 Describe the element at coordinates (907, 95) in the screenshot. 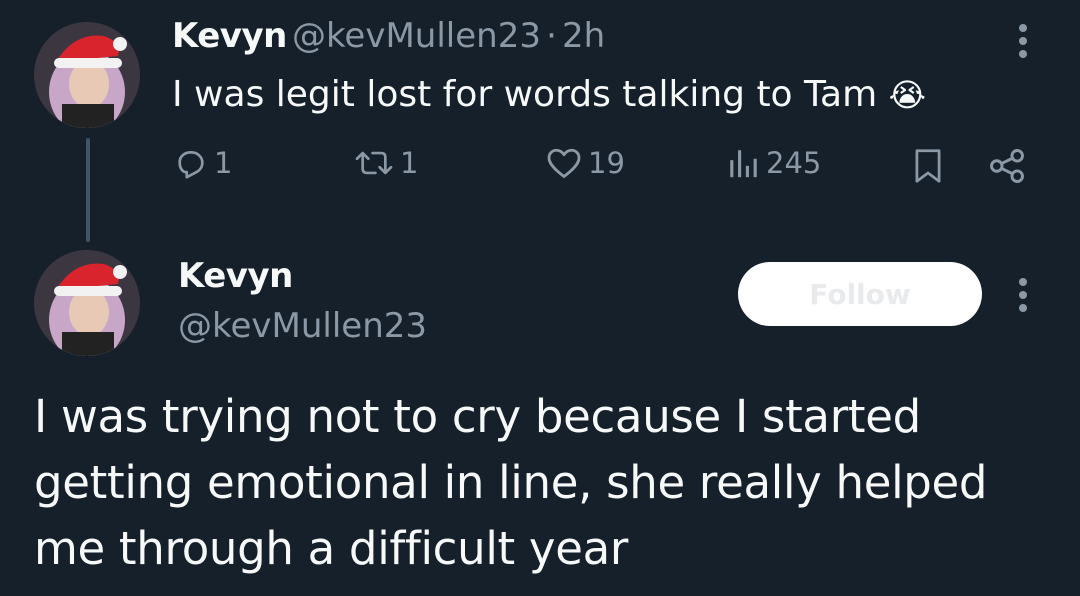

I see `crying-emoji-icon: 😭` at that location.